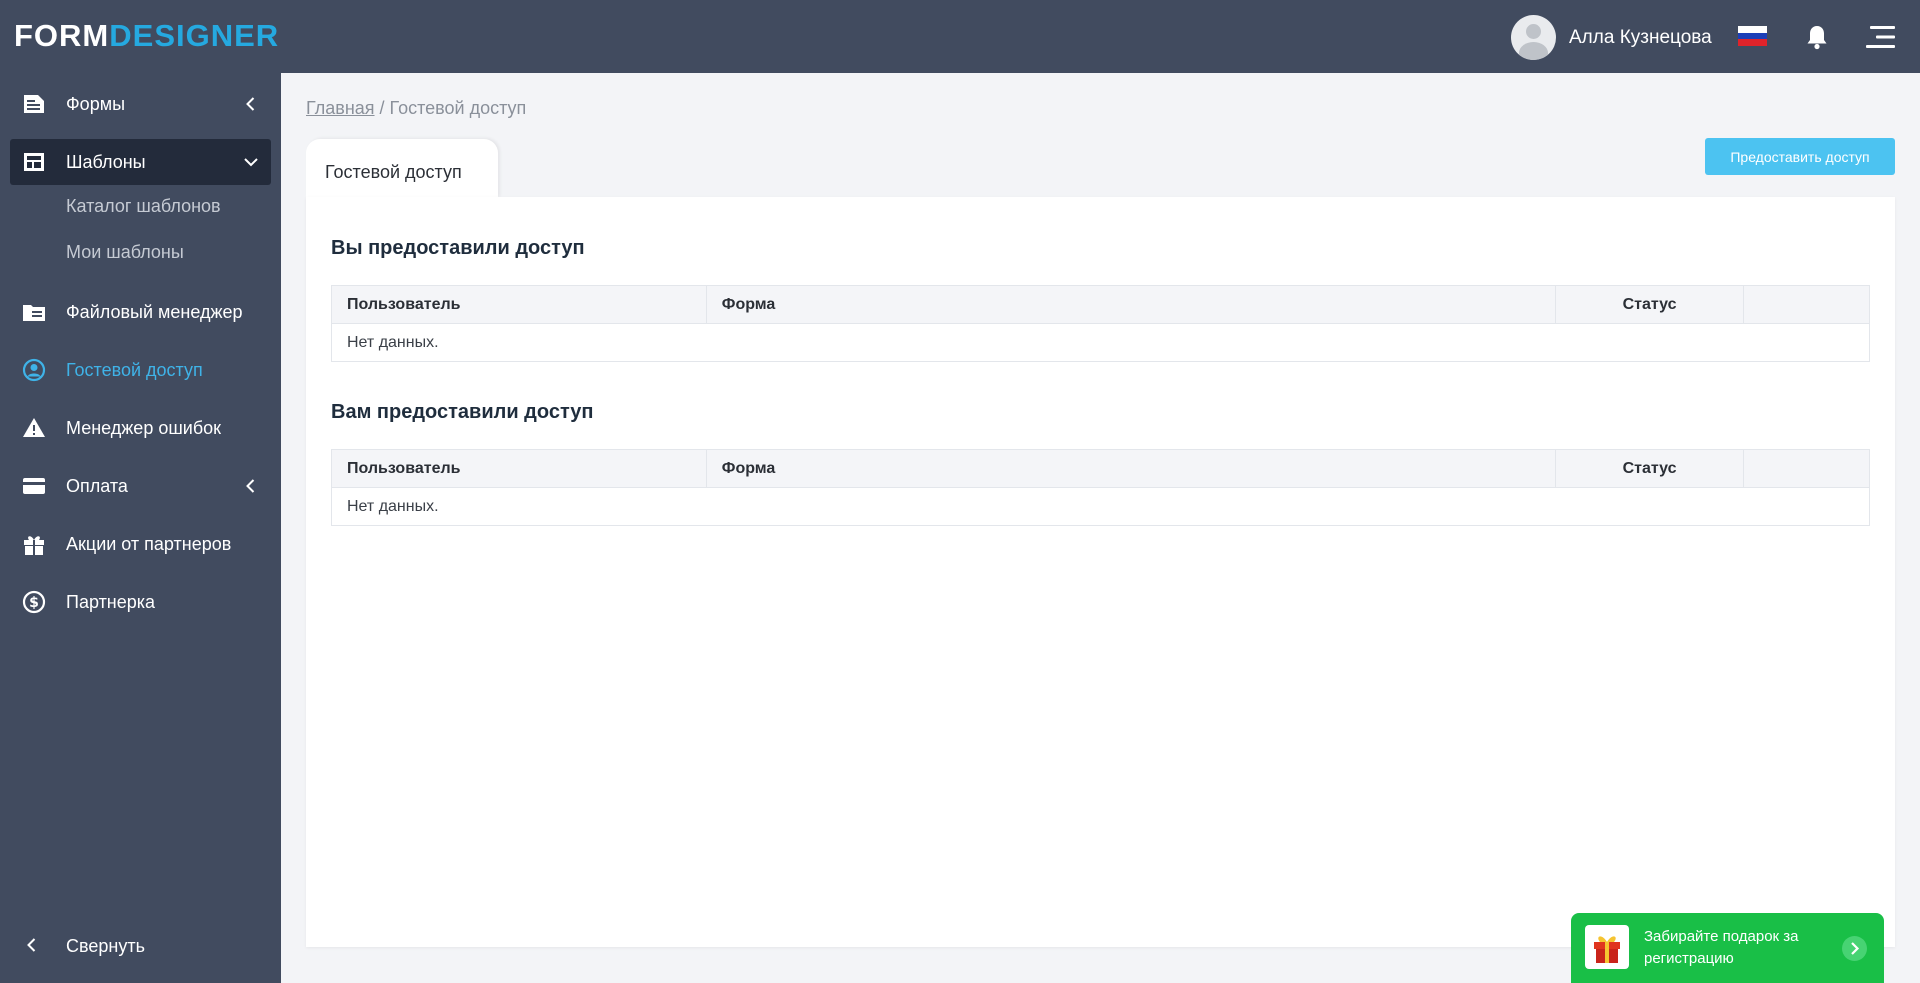 The height and width of the screenshot is (983, 1920). What do you see at coordinates (154, 312) in the screenshot?
I see `sidebar-item-label: Файловый менеджер` at bounding box center [154, 312].